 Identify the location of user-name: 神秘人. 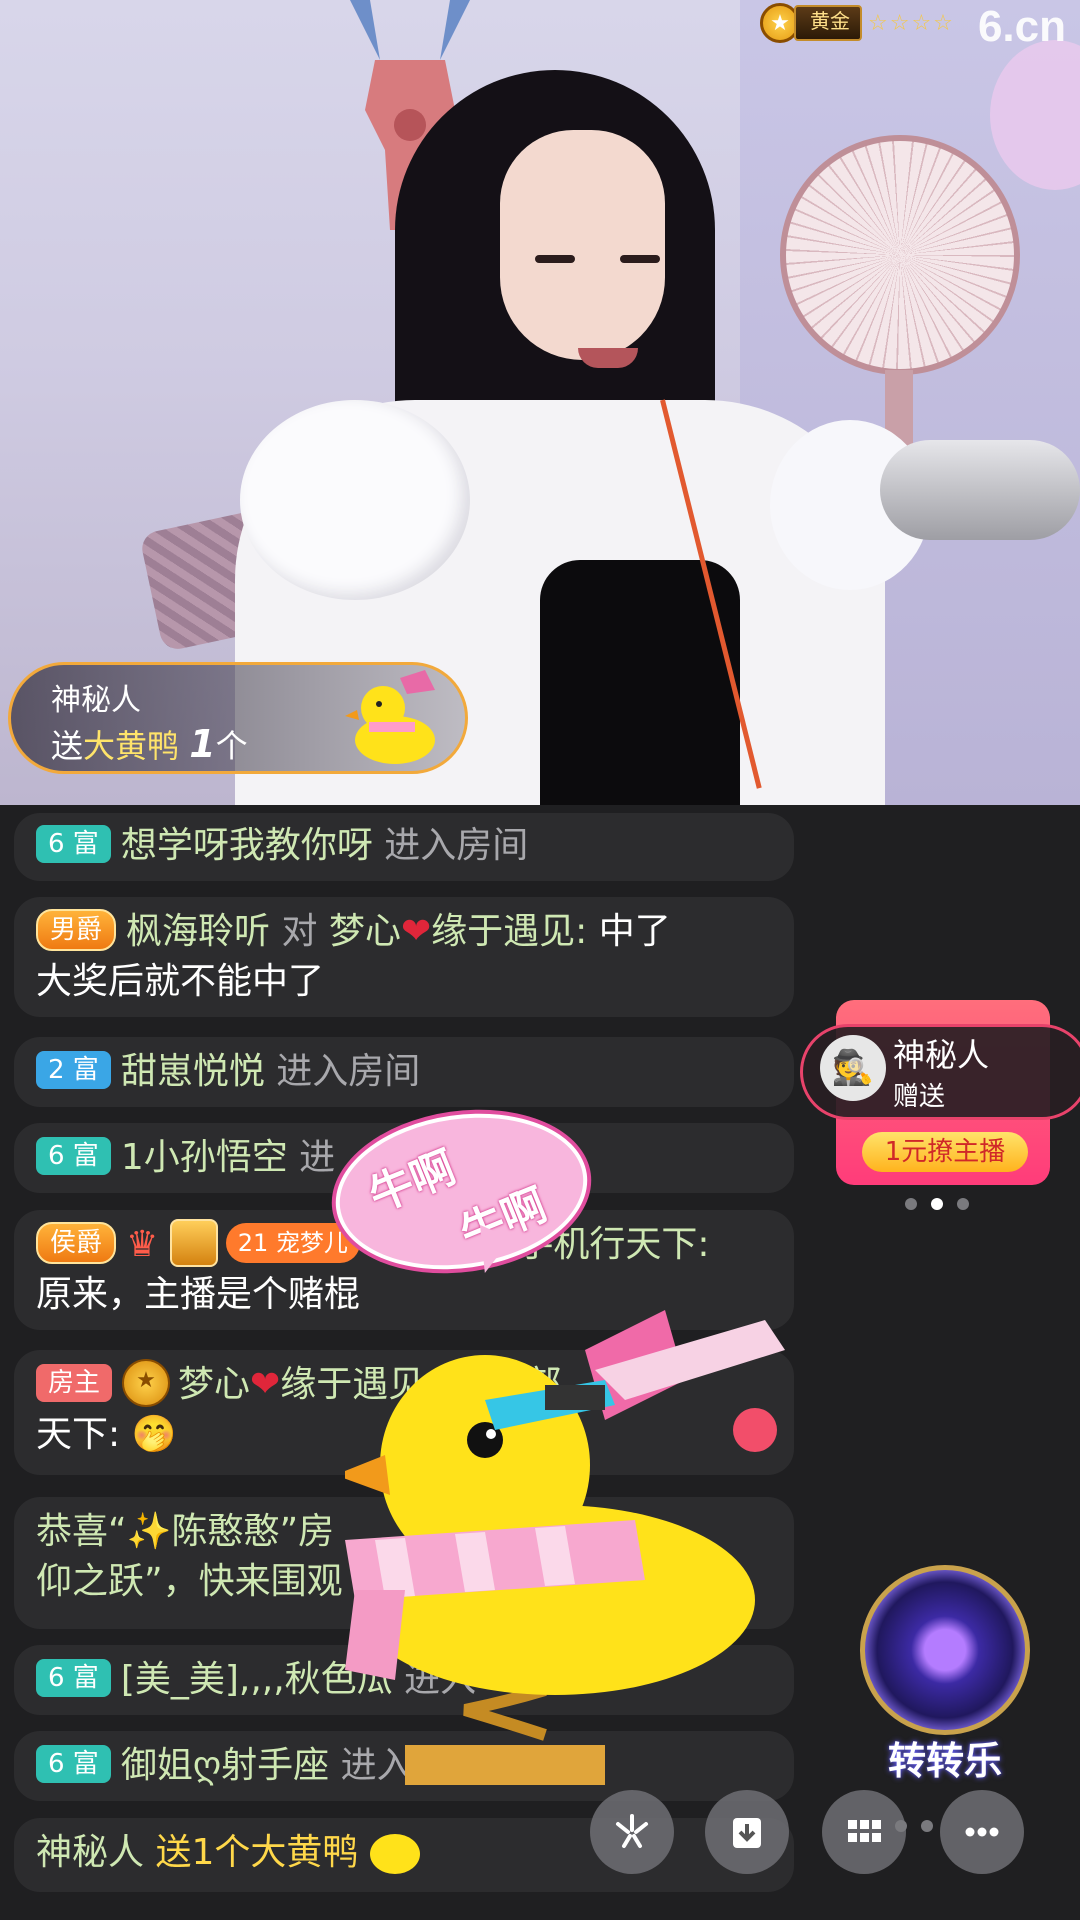
(90, 1852).